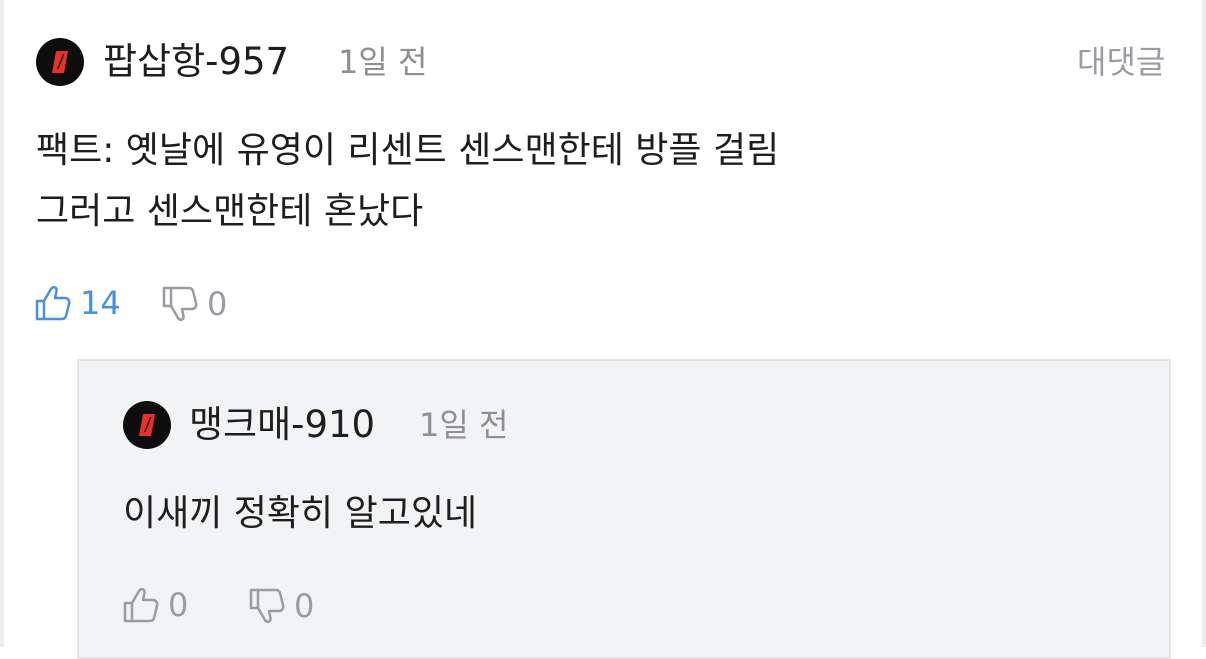 The height and width of the screenshot is (659, 1206). Describe the element at coordinates (282, 424) in the screenshot. I see `reply-username: 맹크매-910` at that location.